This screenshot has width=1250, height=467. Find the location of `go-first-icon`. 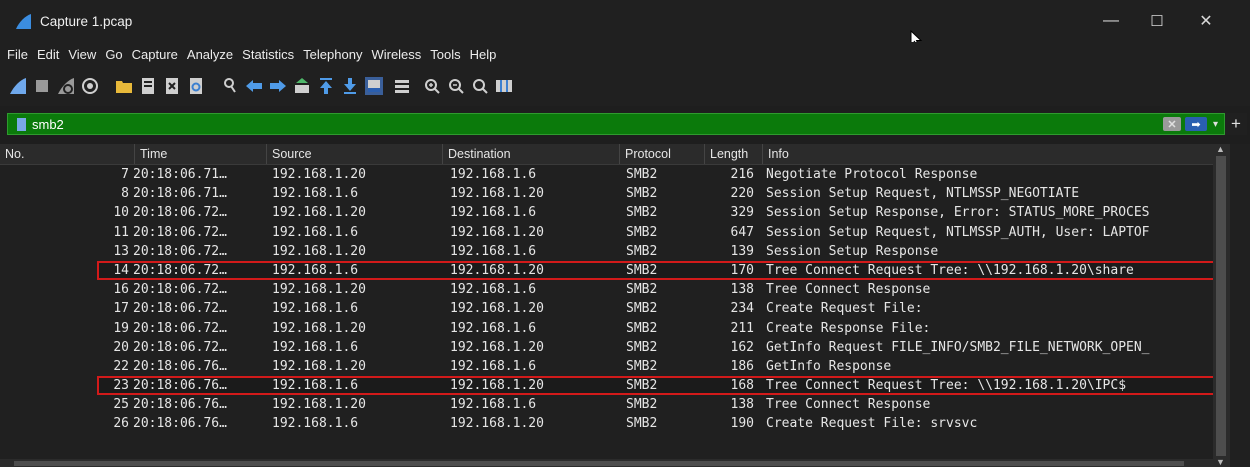

go-first-icon is located at coordinates (326, 86).